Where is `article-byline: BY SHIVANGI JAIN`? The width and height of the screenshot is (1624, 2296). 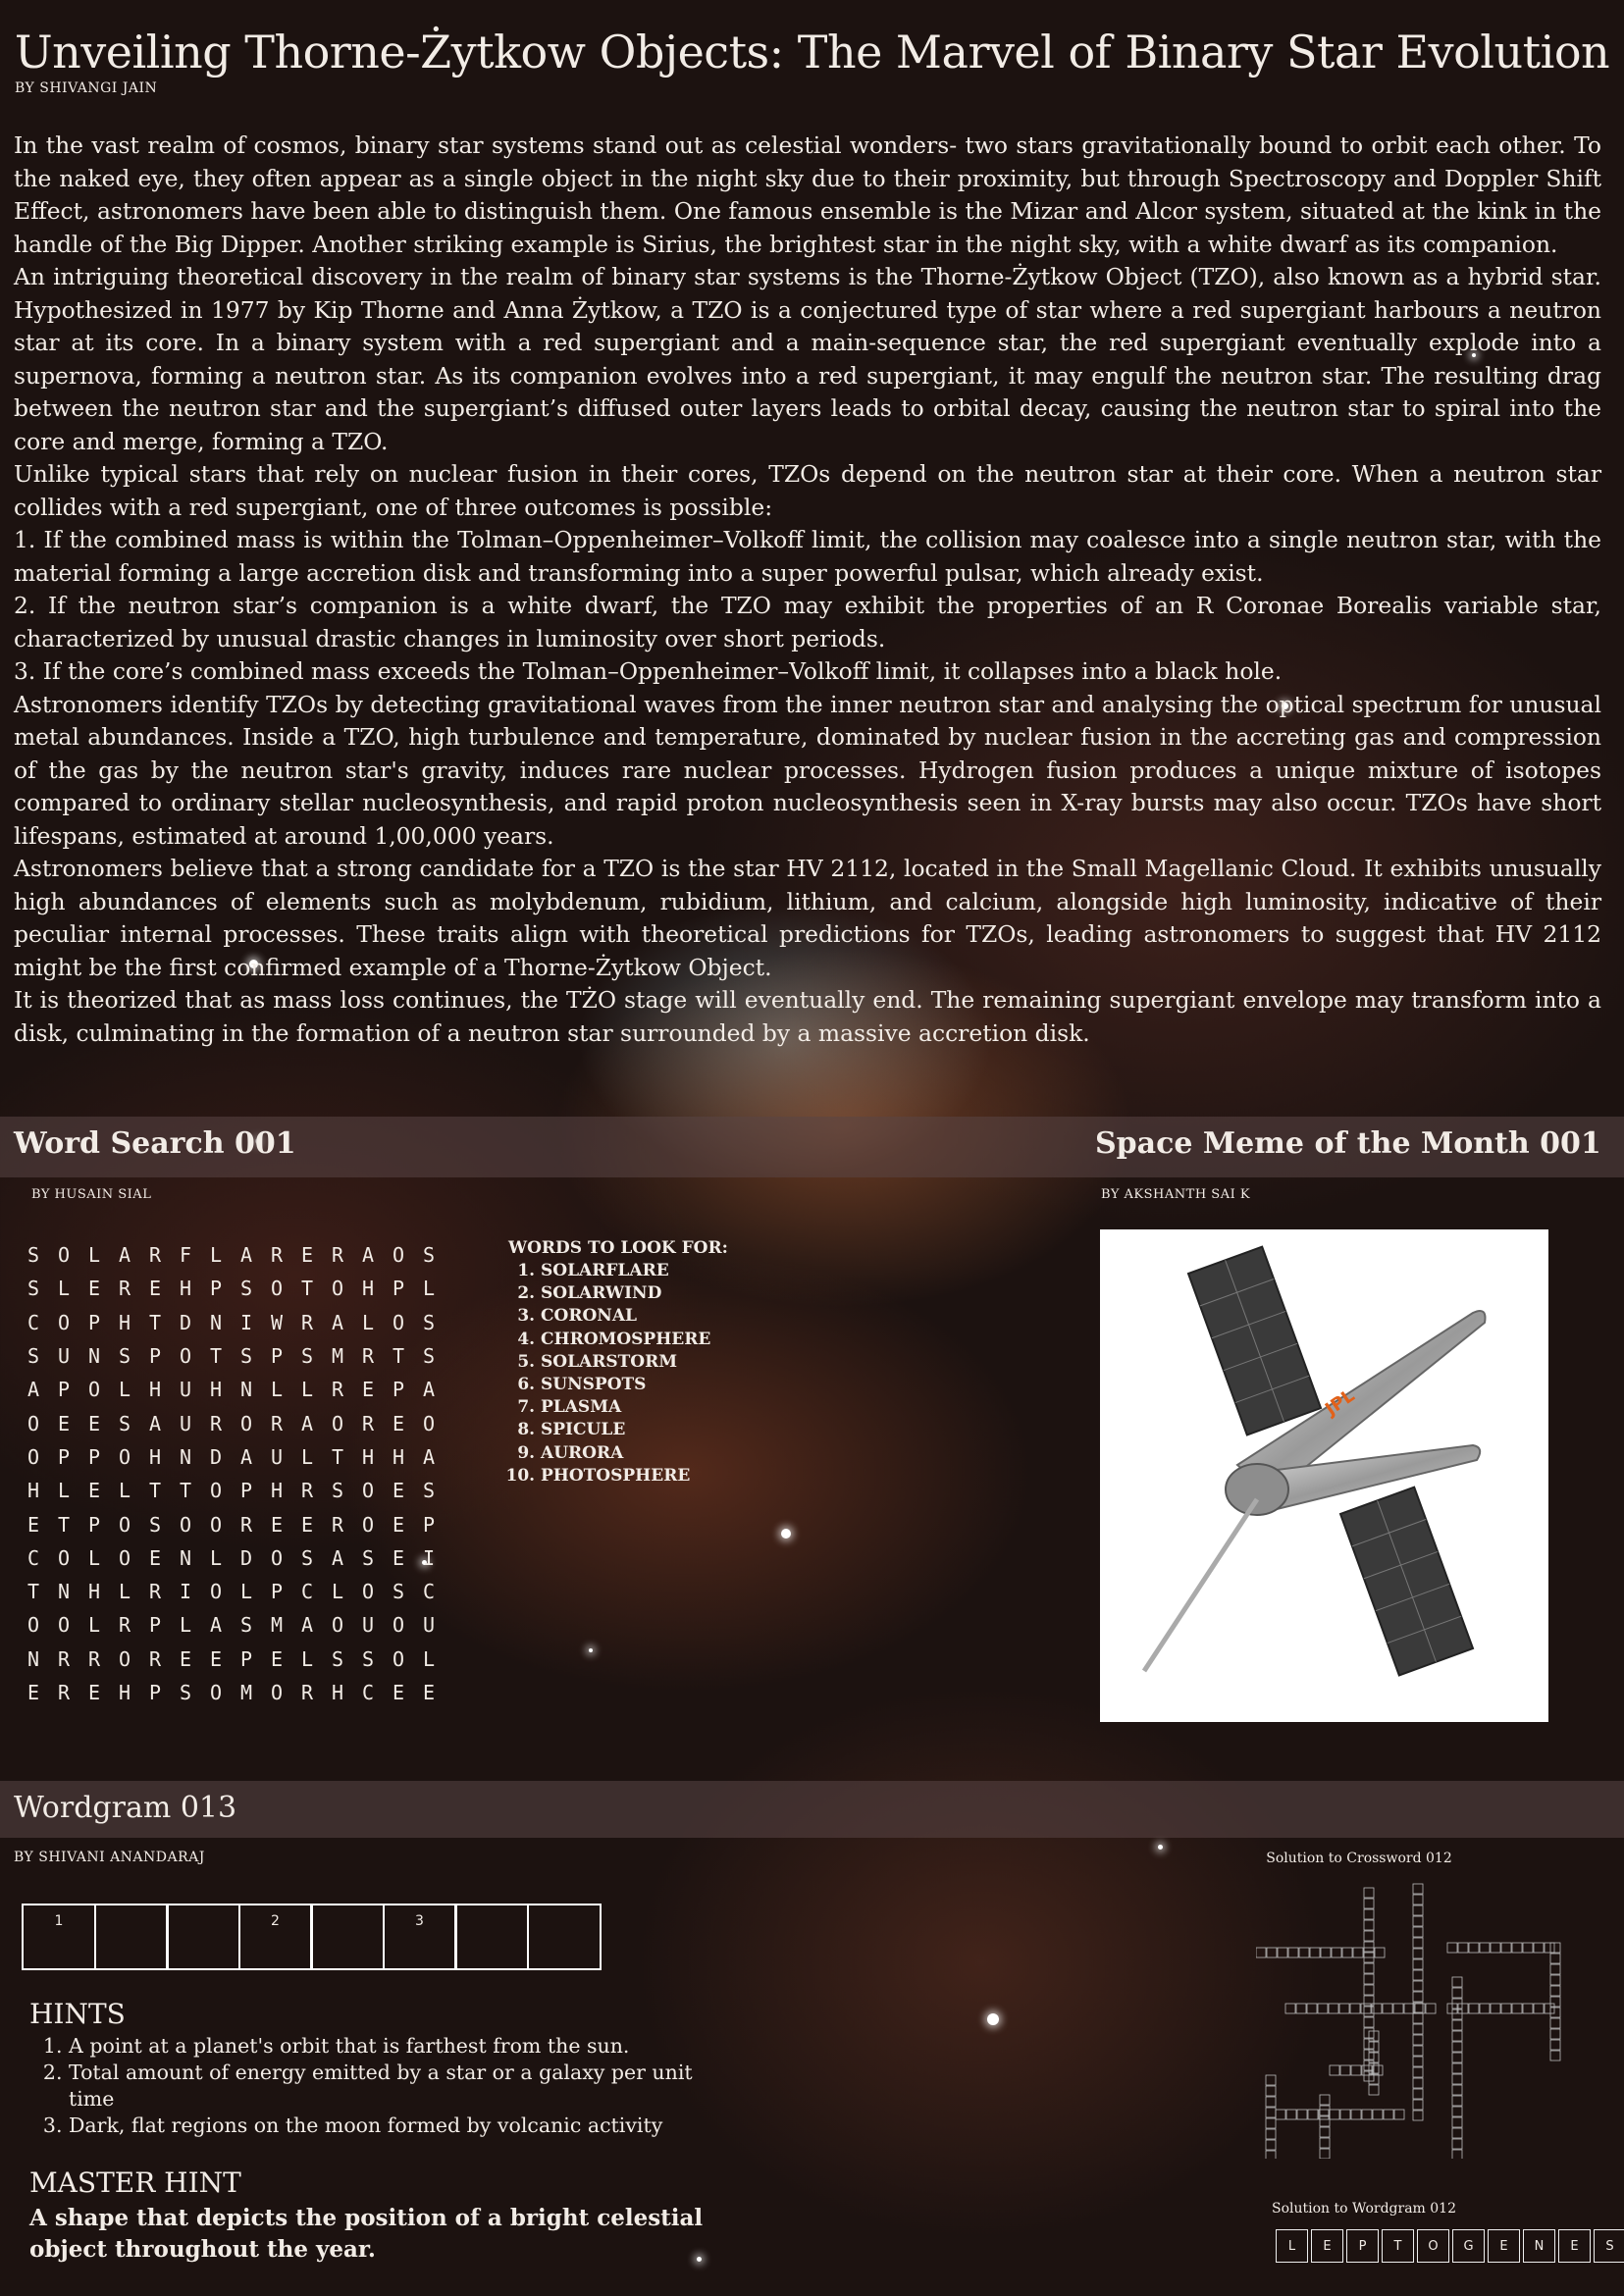 article-byline: BY SHIVANGI JAIN is located at coordinates (86, 88).